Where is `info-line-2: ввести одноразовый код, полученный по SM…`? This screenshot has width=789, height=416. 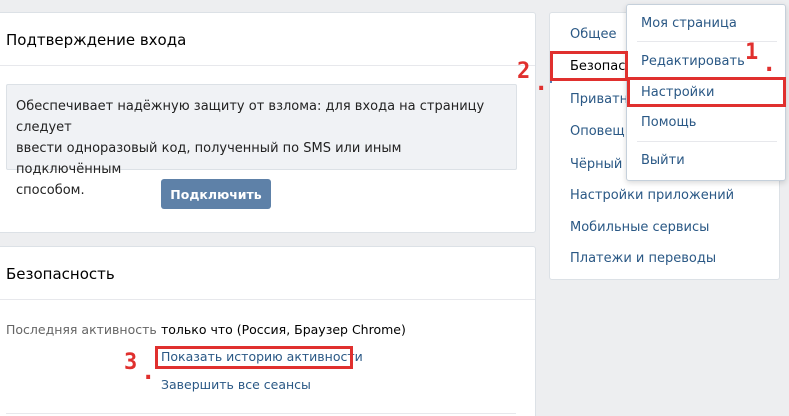
info-line-2: ввести одноразовый код, полученный по SM… is located at coordinates (209, 159).